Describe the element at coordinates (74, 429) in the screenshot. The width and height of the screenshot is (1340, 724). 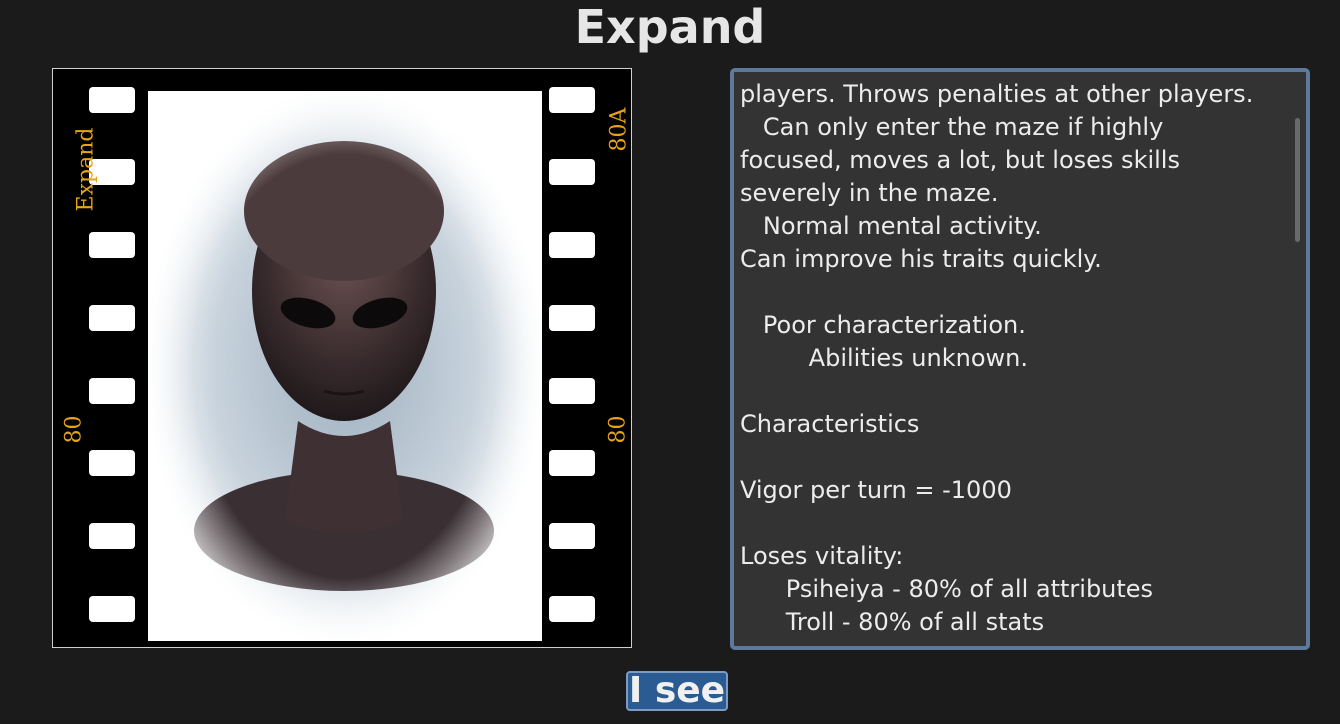
I see `film-edge-label-left-bottom: 80` at that location.